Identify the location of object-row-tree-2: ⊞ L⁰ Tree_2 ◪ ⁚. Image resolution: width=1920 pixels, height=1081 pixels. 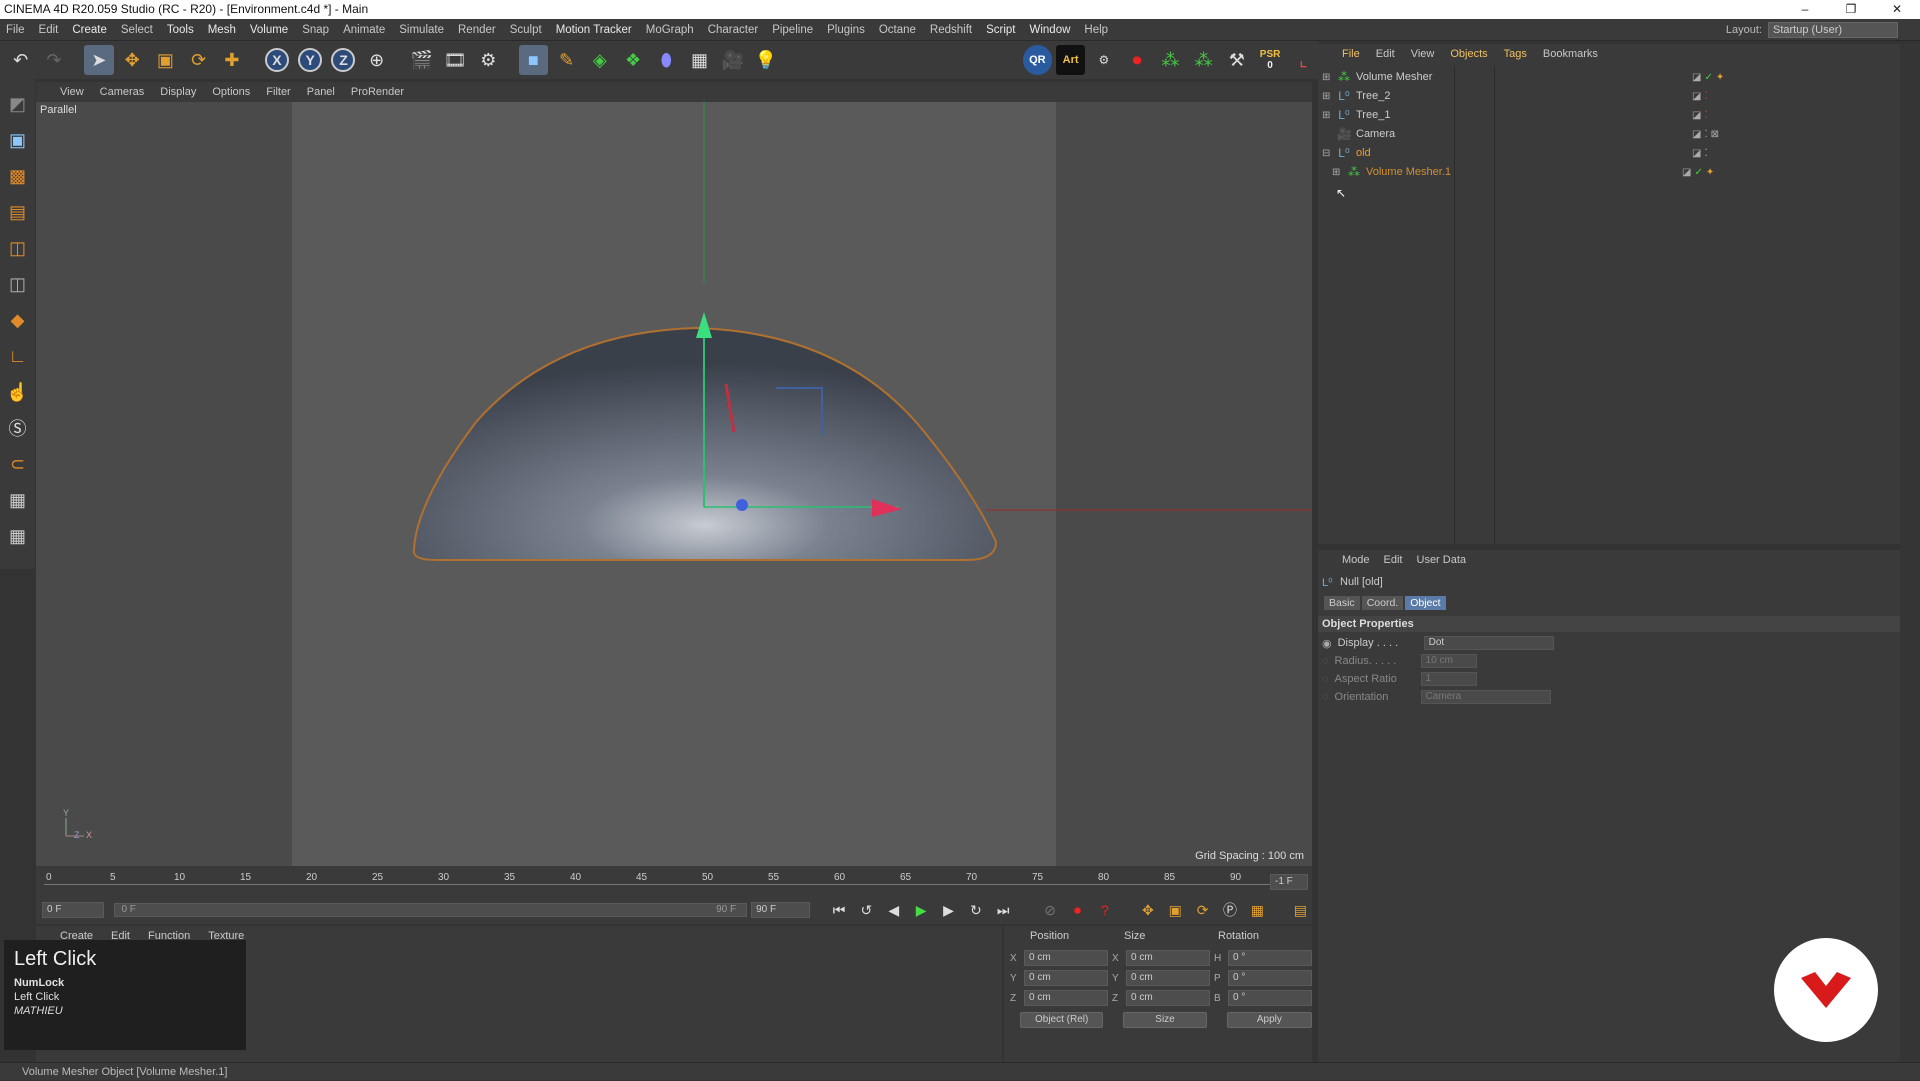
(1607, 96).